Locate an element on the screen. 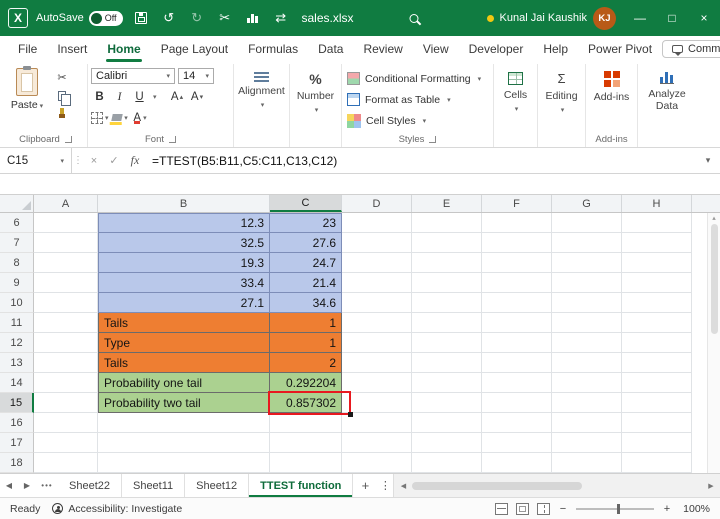  cell-D7 is located at coordinates (377, 243).